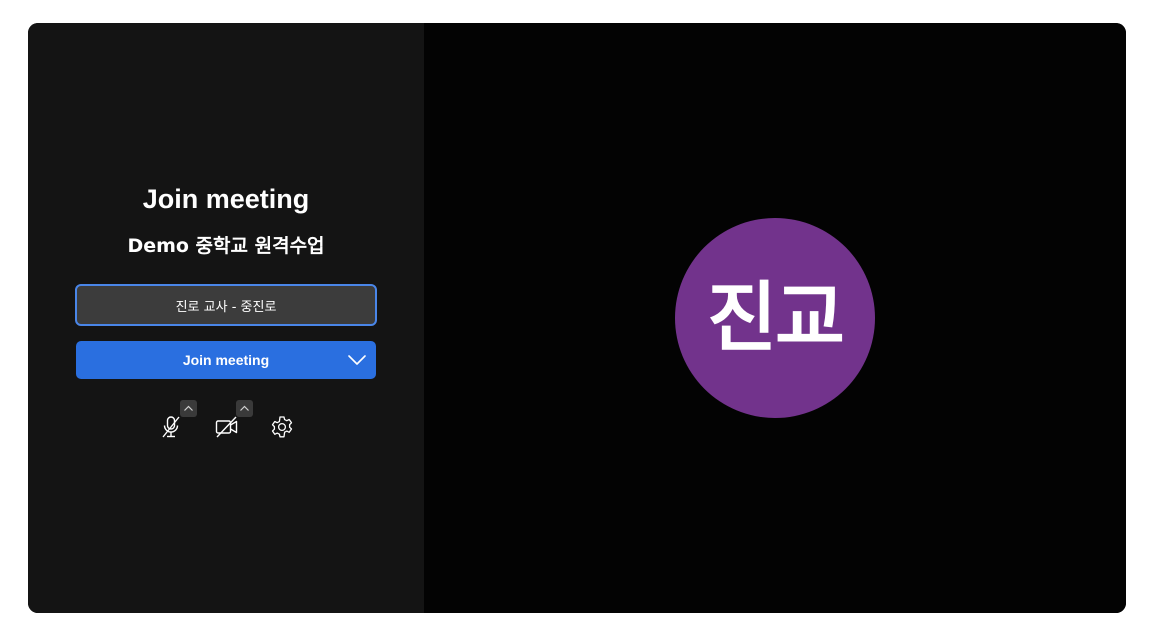 The width and height of the screenshot is (1154, 640). I want to click on camera-options-button, so click(244, 408).